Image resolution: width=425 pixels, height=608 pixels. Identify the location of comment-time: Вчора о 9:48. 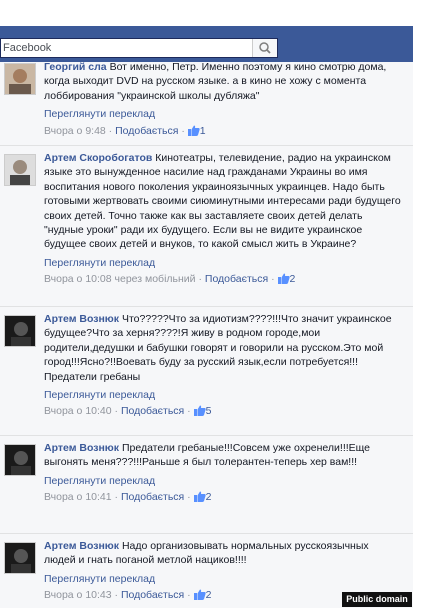
(75, 131).